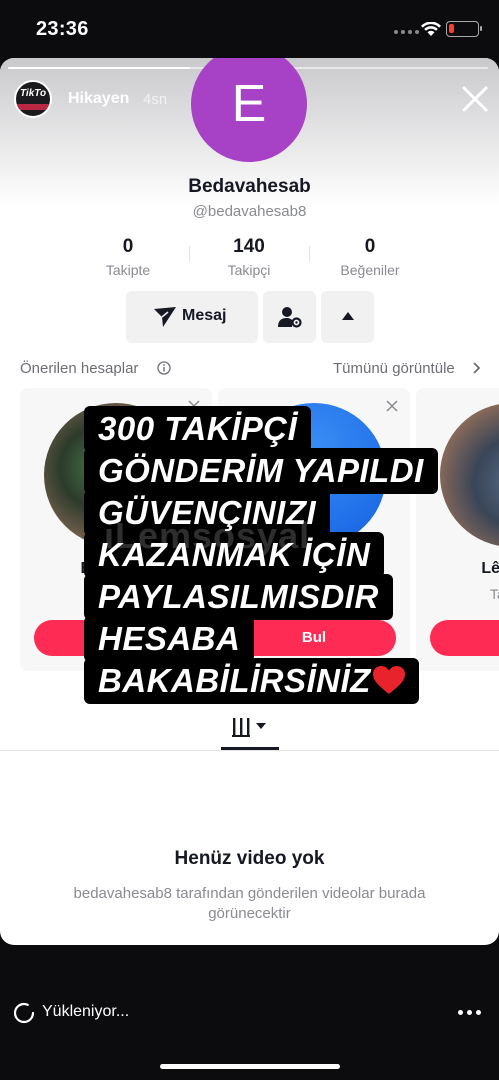 Image resolution: width=499 pixels, height=1080 pixels. Describe the element at coordinates (238, 597) in the screenshot. I see `sticker-line: PAYLASILMISDIR` at that location.